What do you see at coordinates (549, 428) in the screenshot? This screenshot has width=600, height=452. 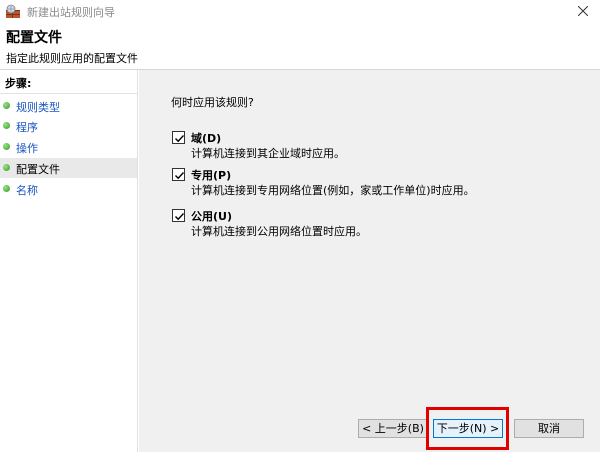 I see `cancel-button: 取消` at bounding box center [549, 428].